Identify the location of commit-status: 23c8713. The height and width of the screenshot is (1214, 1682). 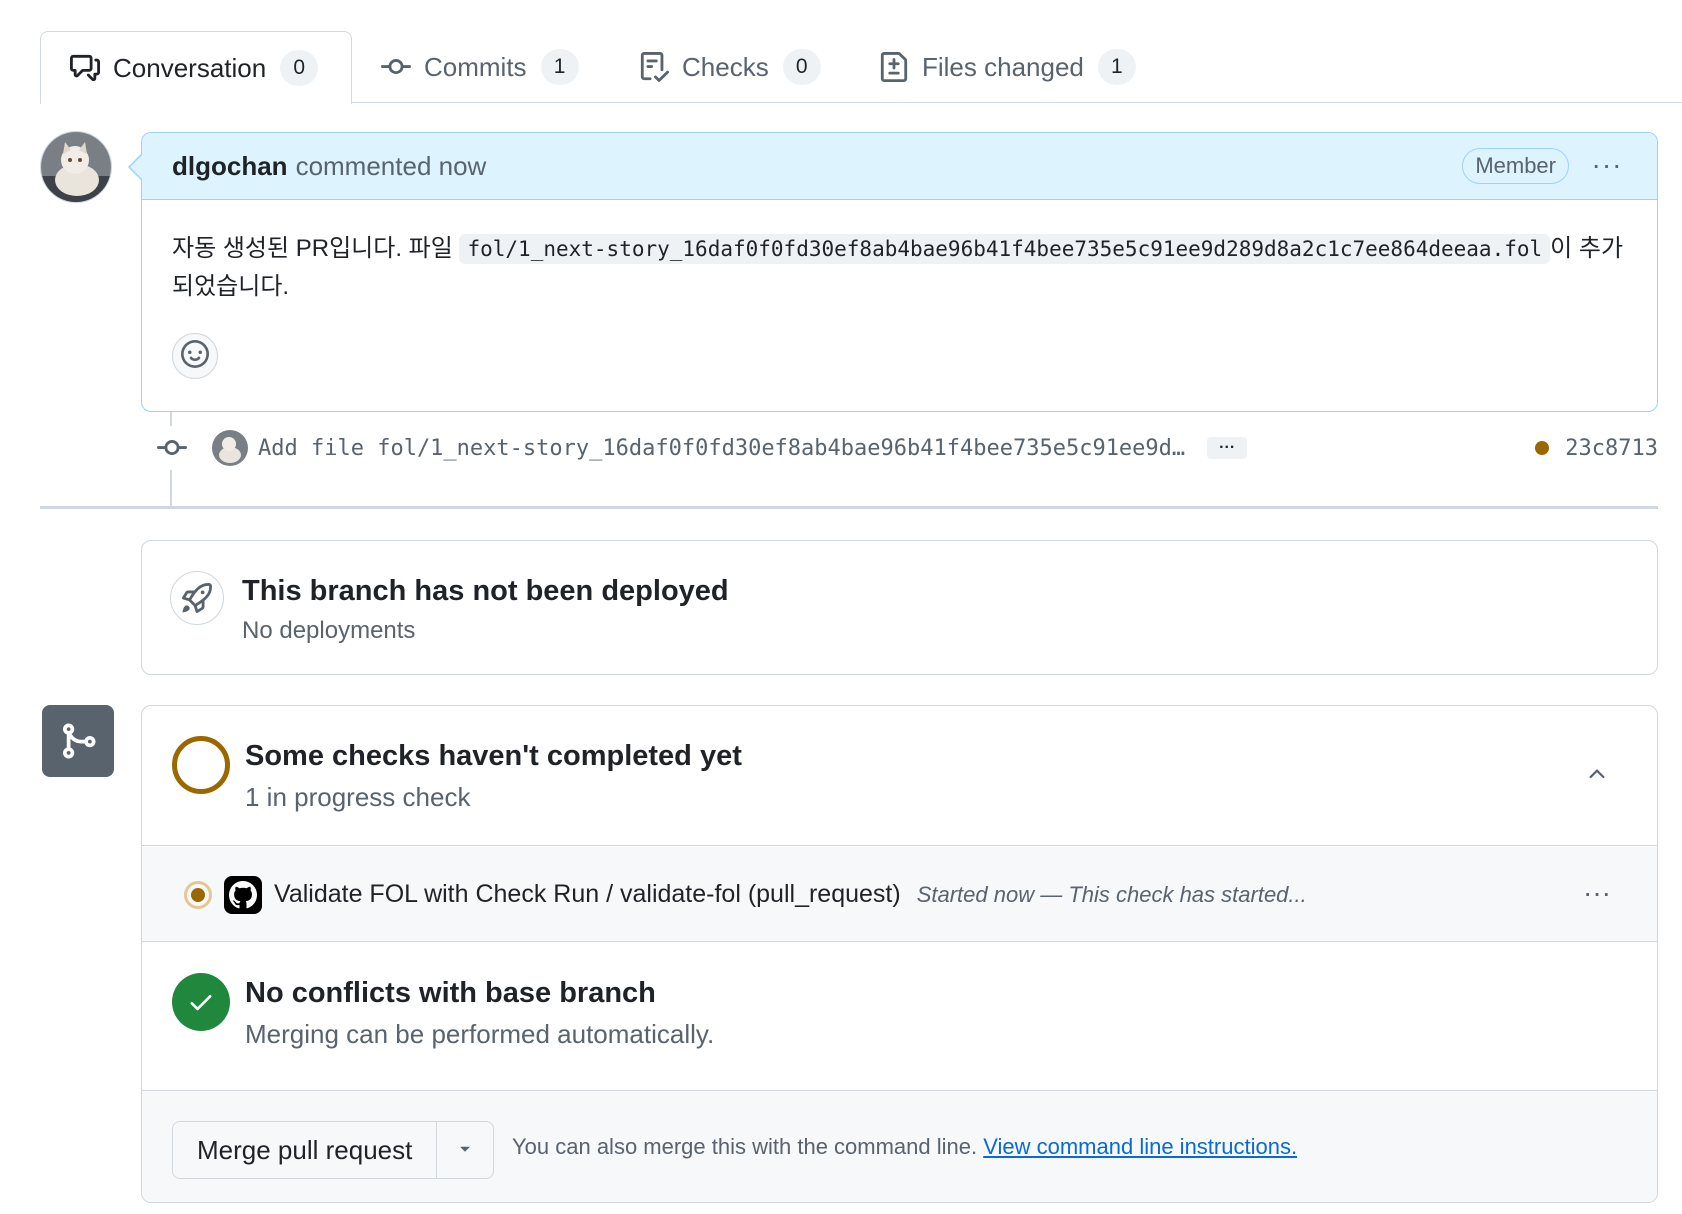
(1596, 448).